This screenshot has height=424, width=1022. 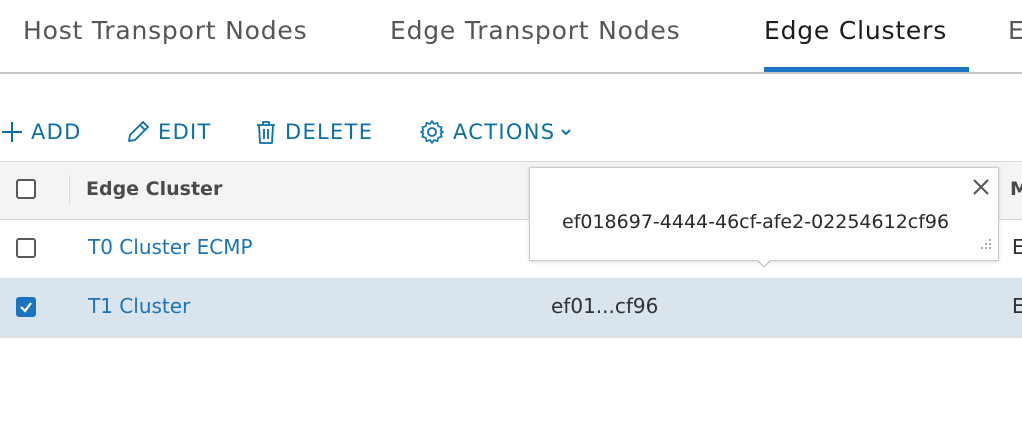 I want to click on edge-cluster-id: ef01...cf96, so click(x=604, y=306).